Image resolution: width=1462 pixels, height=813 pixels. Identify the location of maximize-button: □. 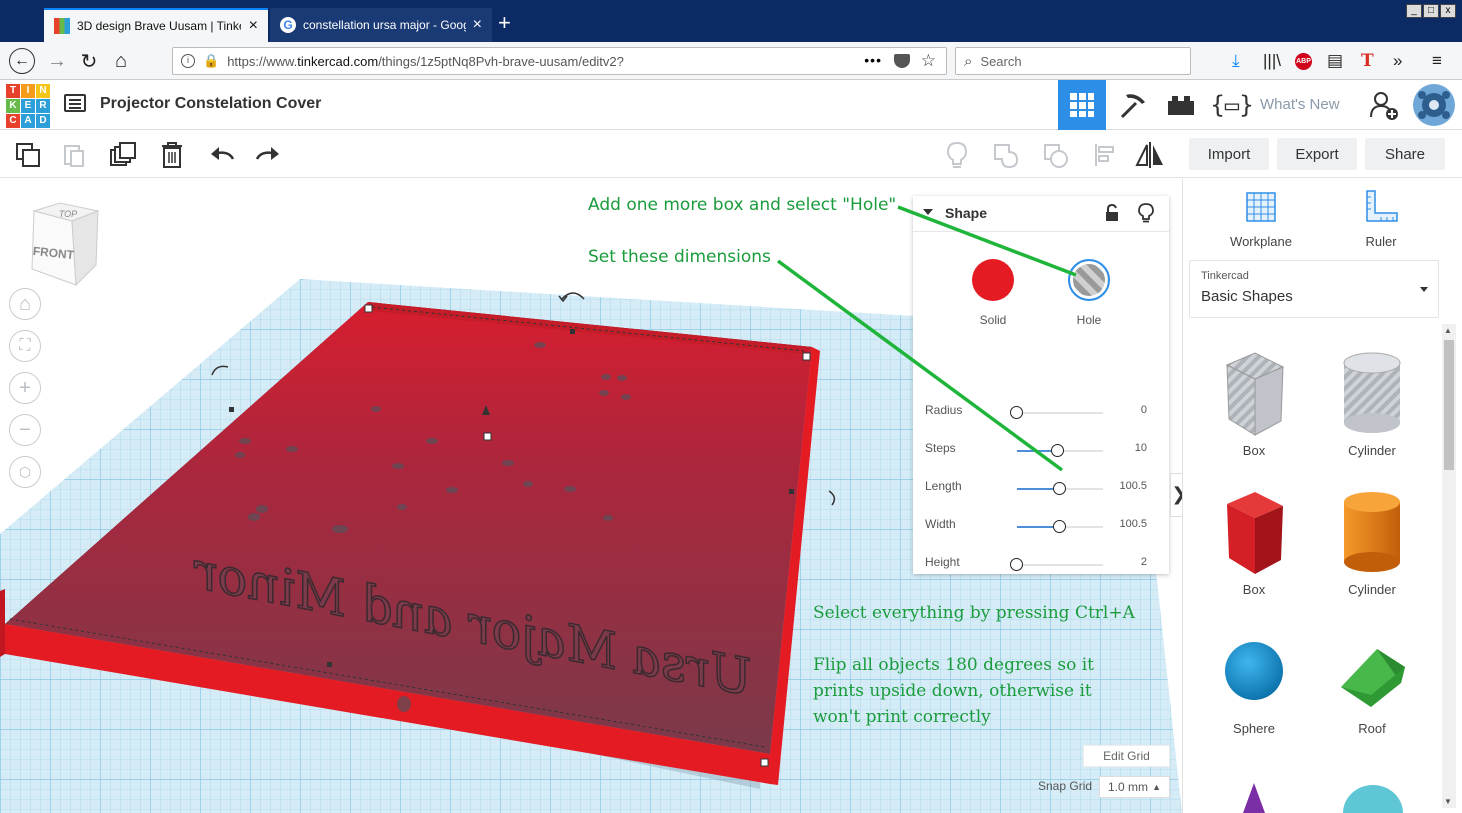
(1431, 11).